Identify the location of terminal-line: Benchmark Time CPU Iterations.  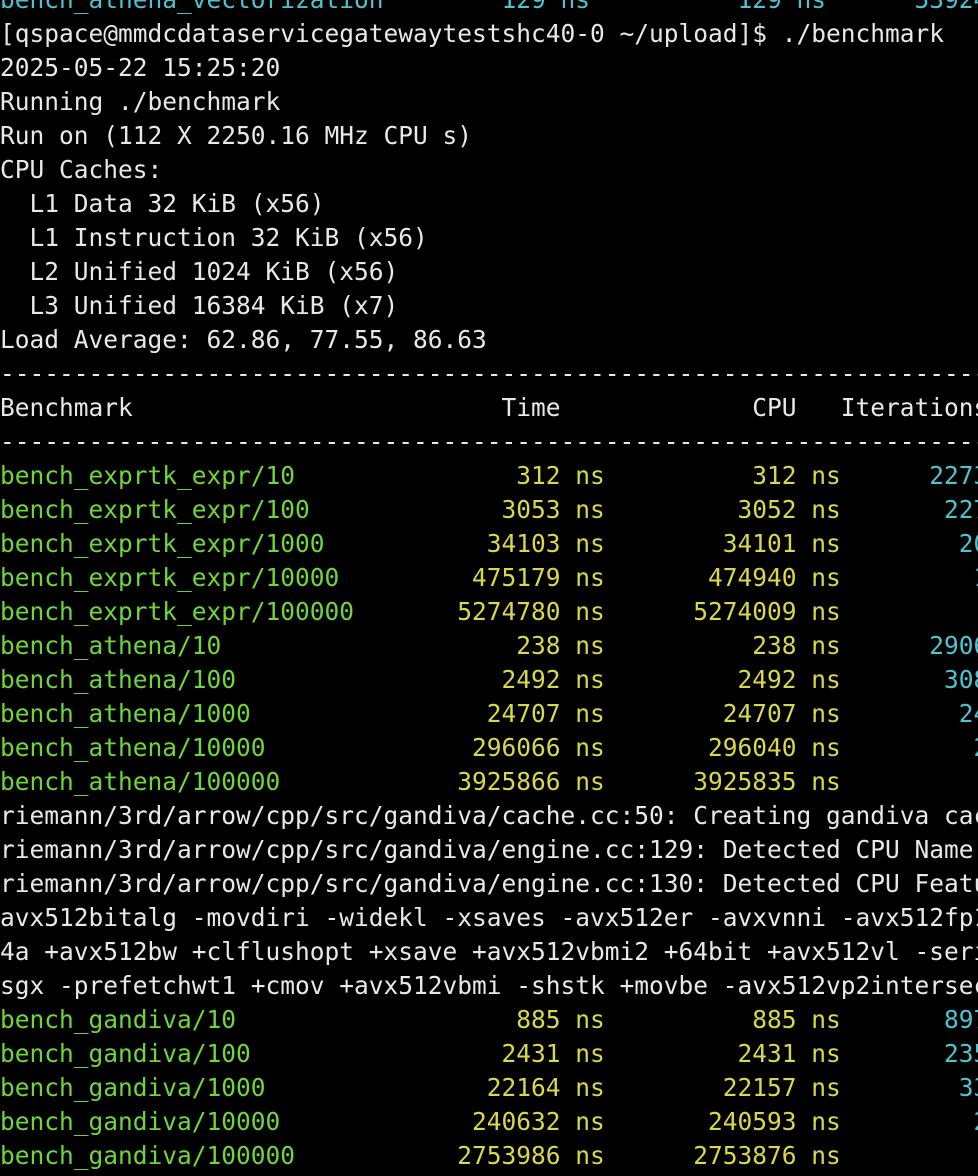
(489, 408).